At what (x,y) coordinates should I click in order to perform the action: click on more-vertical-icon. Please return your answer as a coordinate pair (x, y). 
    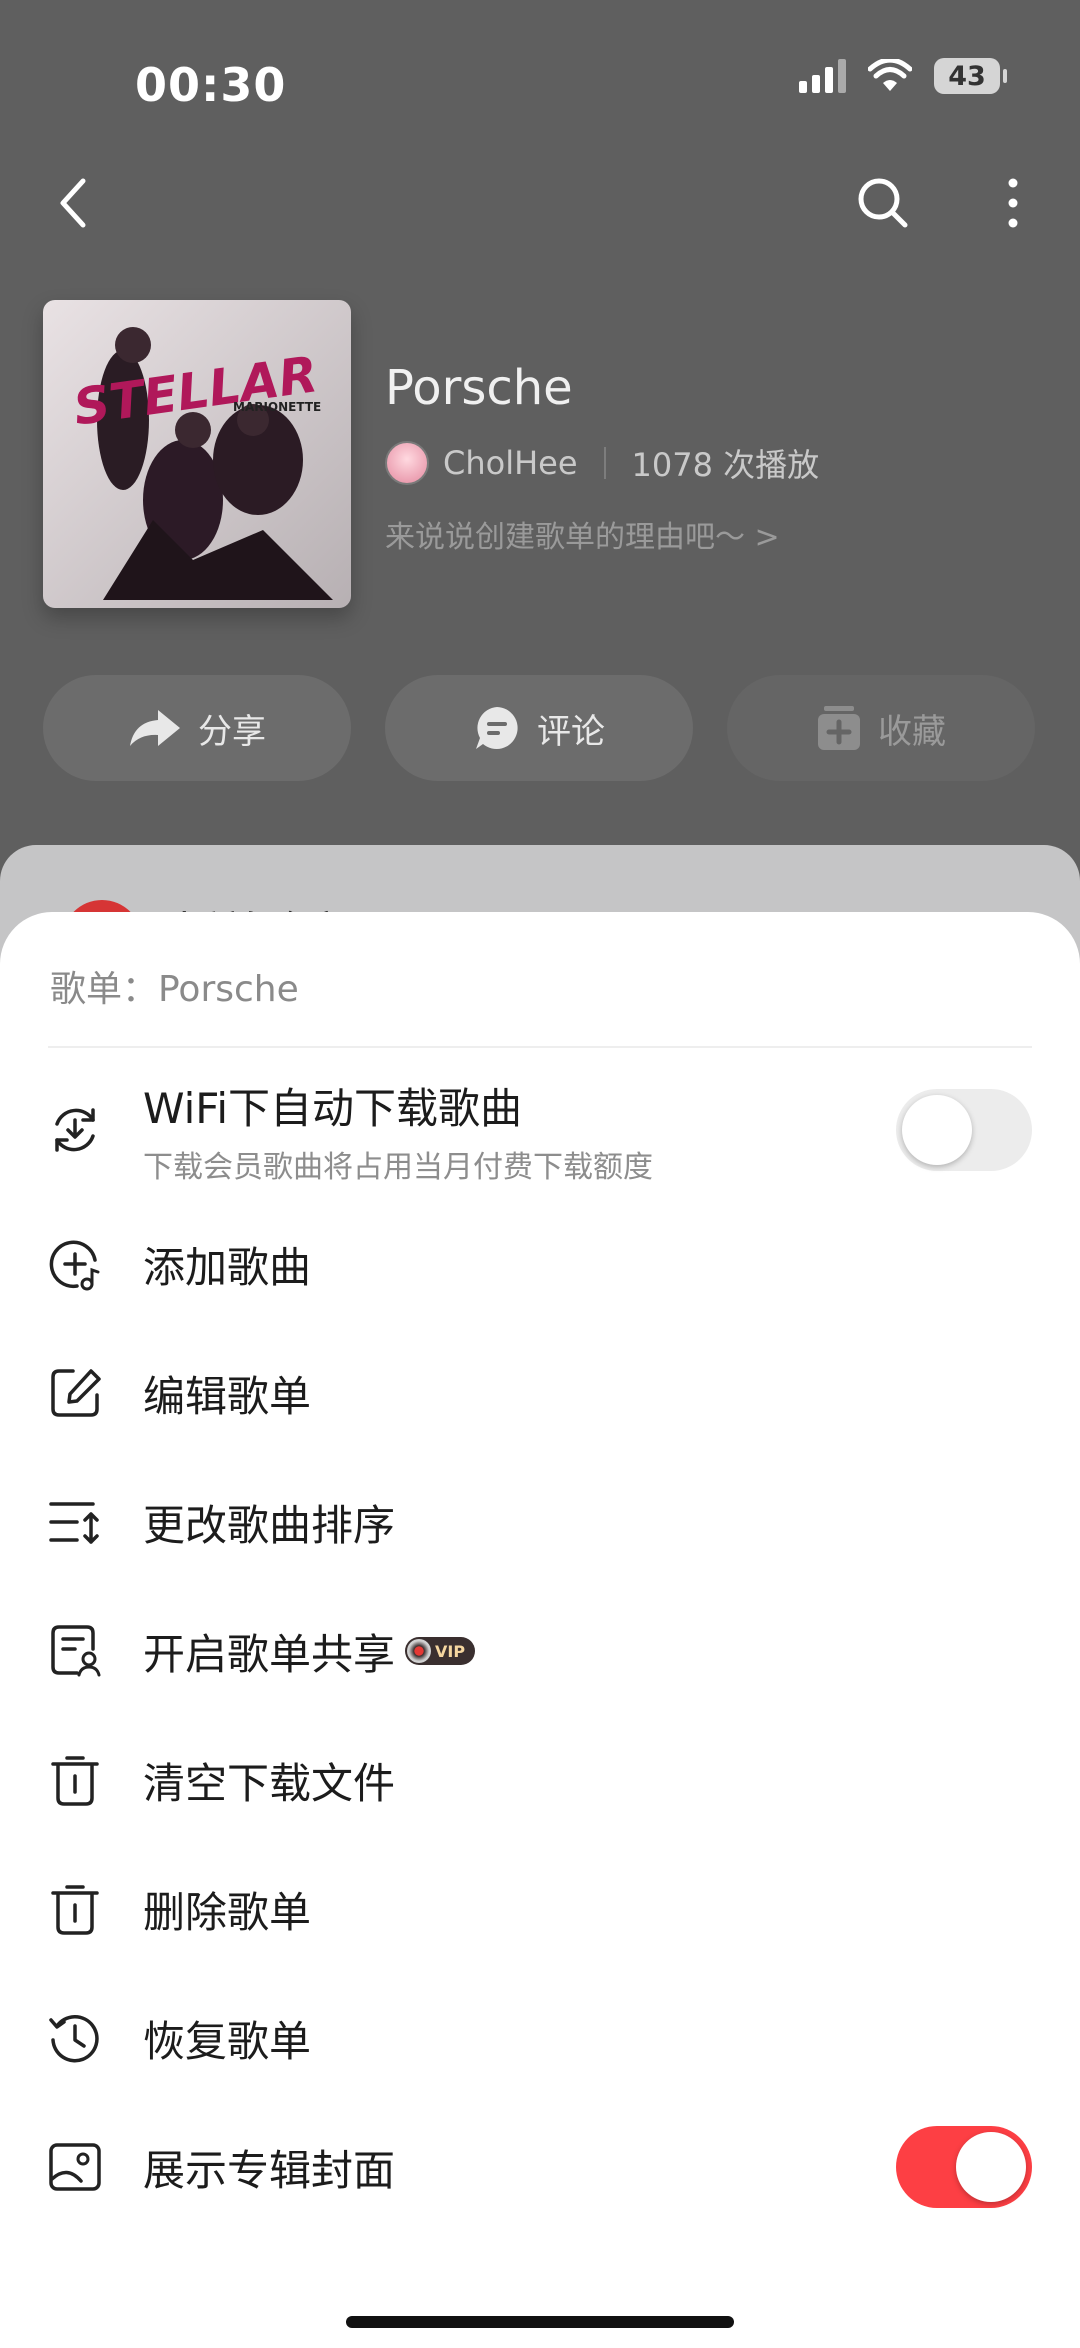
    Looking at the image, I should click on (1013, 203).